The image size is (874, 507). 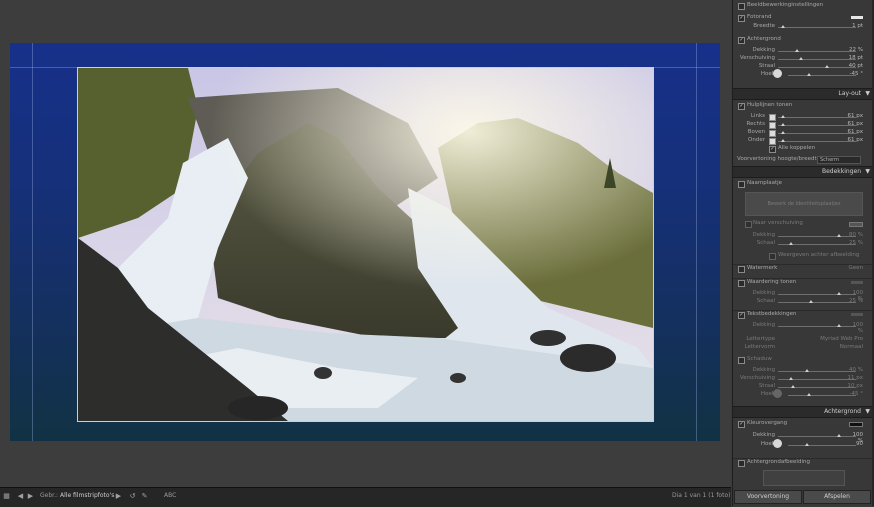 What do you see at coordinates (170, 495) in the screenshot?
I see `abc-text-button: ABC` at bounding box center [170, 495].